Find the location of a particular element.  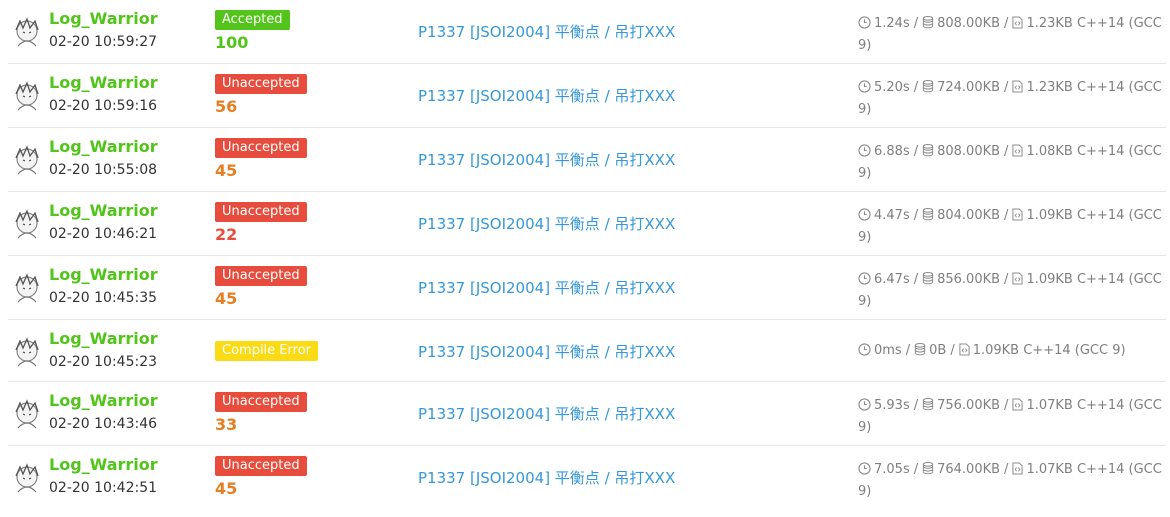

memory-usage: 0B is located at coordinates (938, 350).